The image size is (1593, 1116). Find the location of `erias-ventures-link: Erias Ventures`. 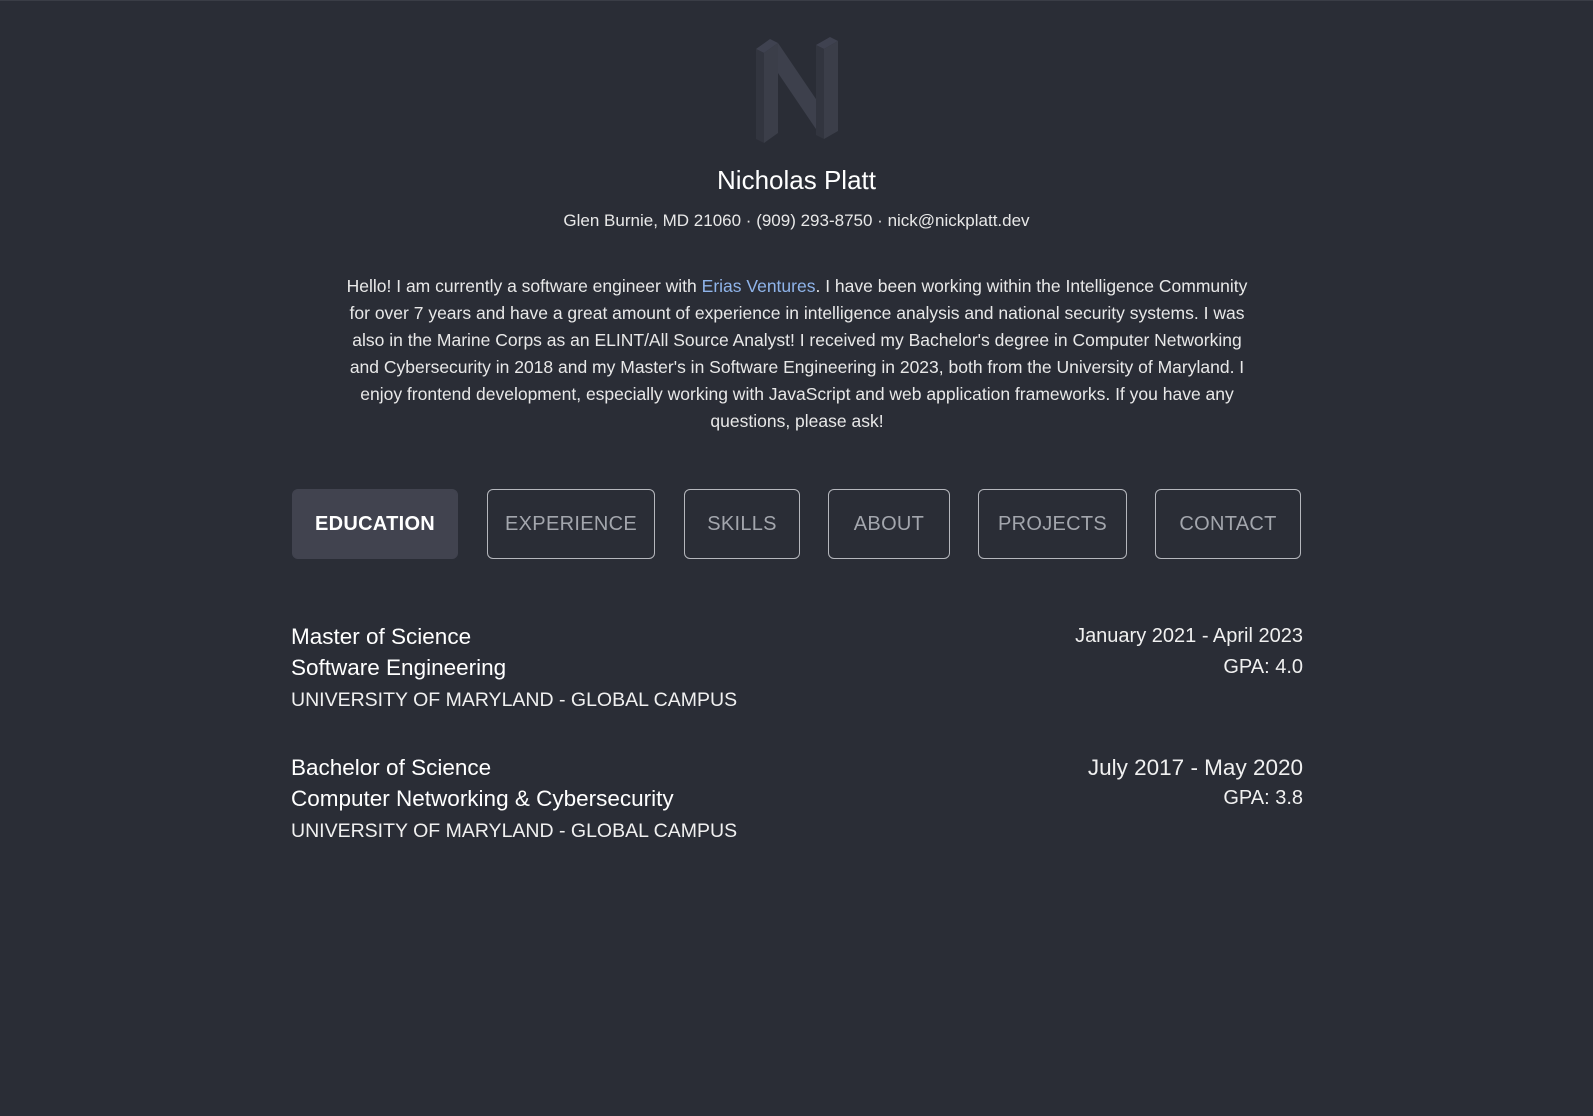

erias-ventures-link: Erias Ventures is located at coordinates (759, 286).